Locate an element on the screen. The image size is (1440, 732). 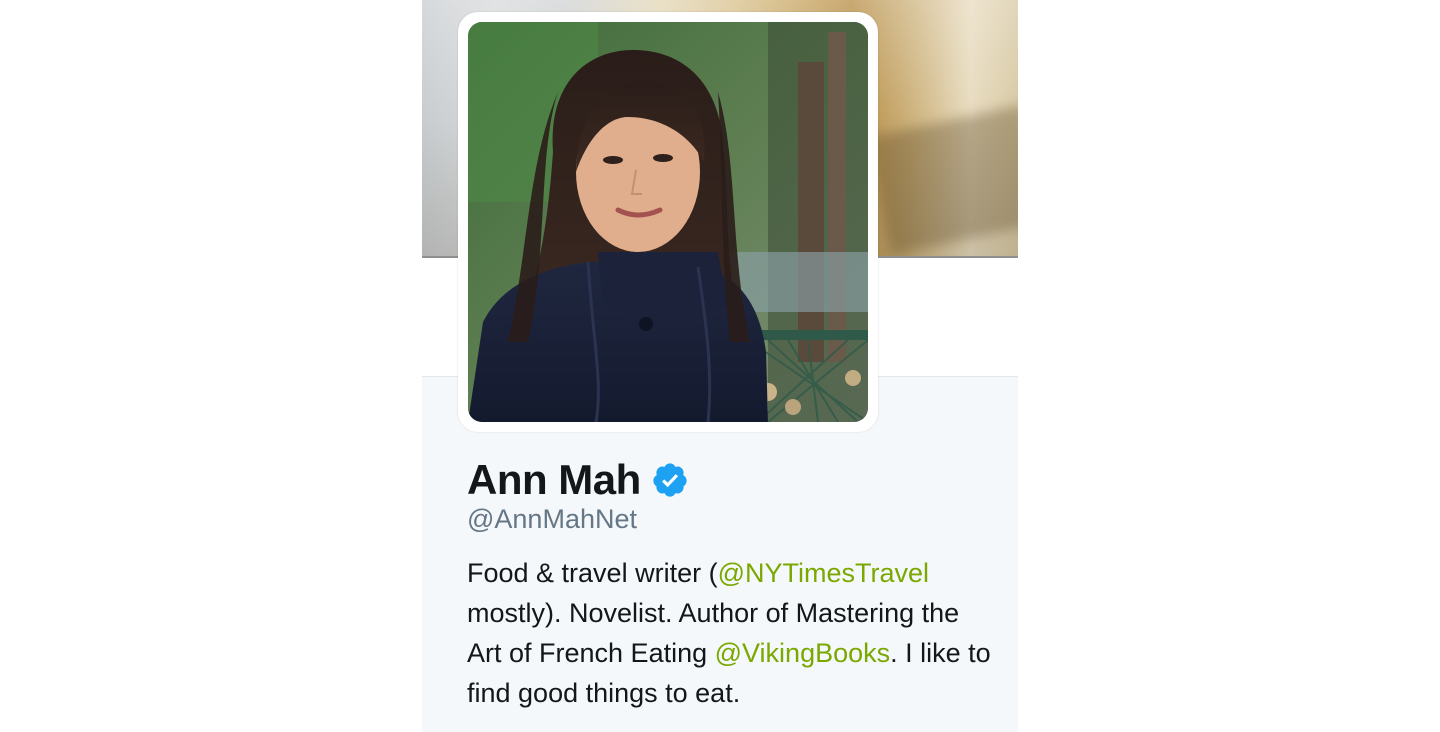
mention-link-nytimestravel: @NYTimesTravel is located at coordinates (823, 573).